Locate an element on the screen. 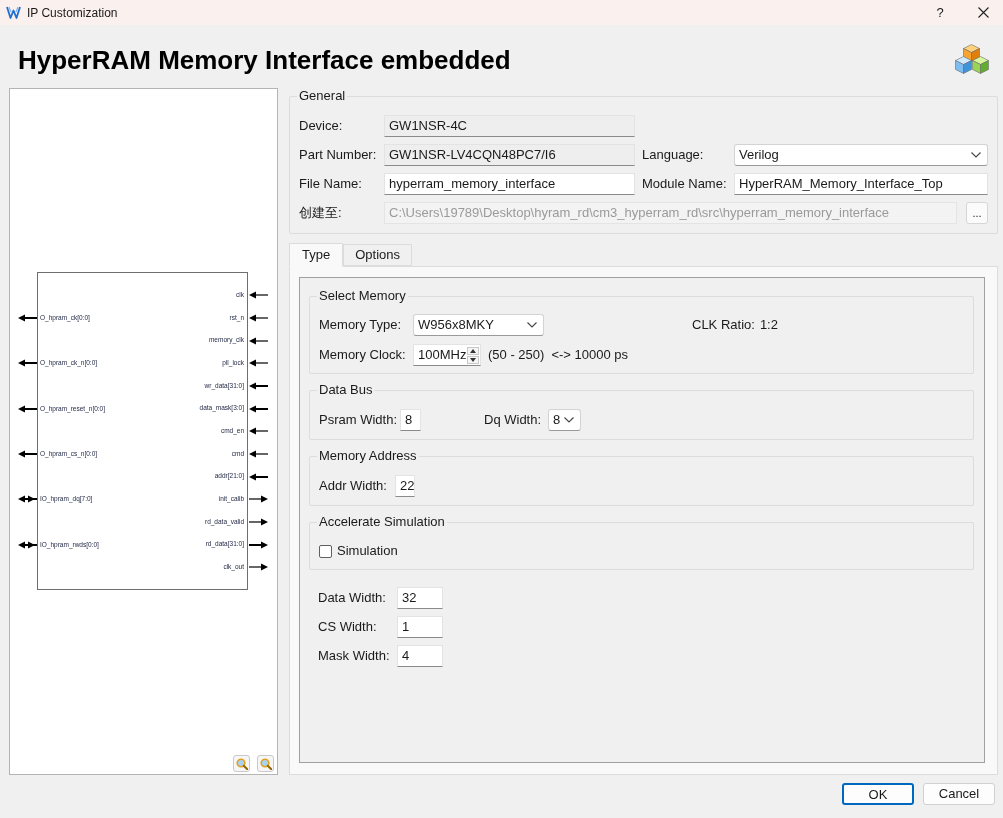  dropdown: W956x8MKY is located at coordinates (478, 325).